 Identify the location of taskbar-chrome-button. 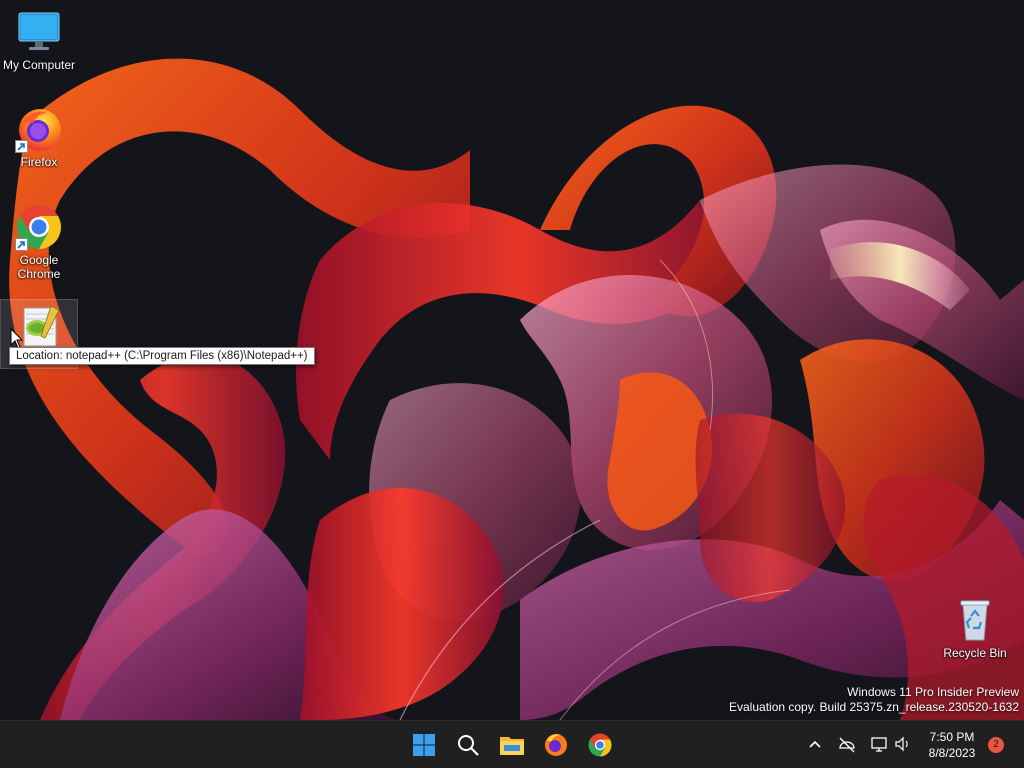
(600, 745).